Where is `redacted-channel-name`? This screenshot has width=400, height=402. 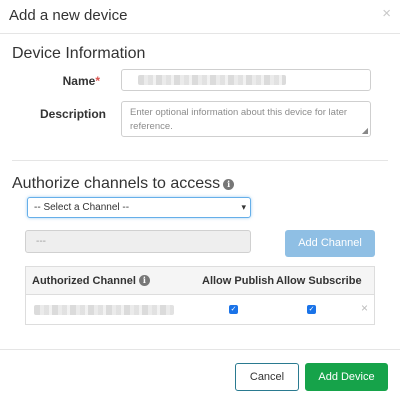
redacted-channel-name is located at coordinates (104, 310).